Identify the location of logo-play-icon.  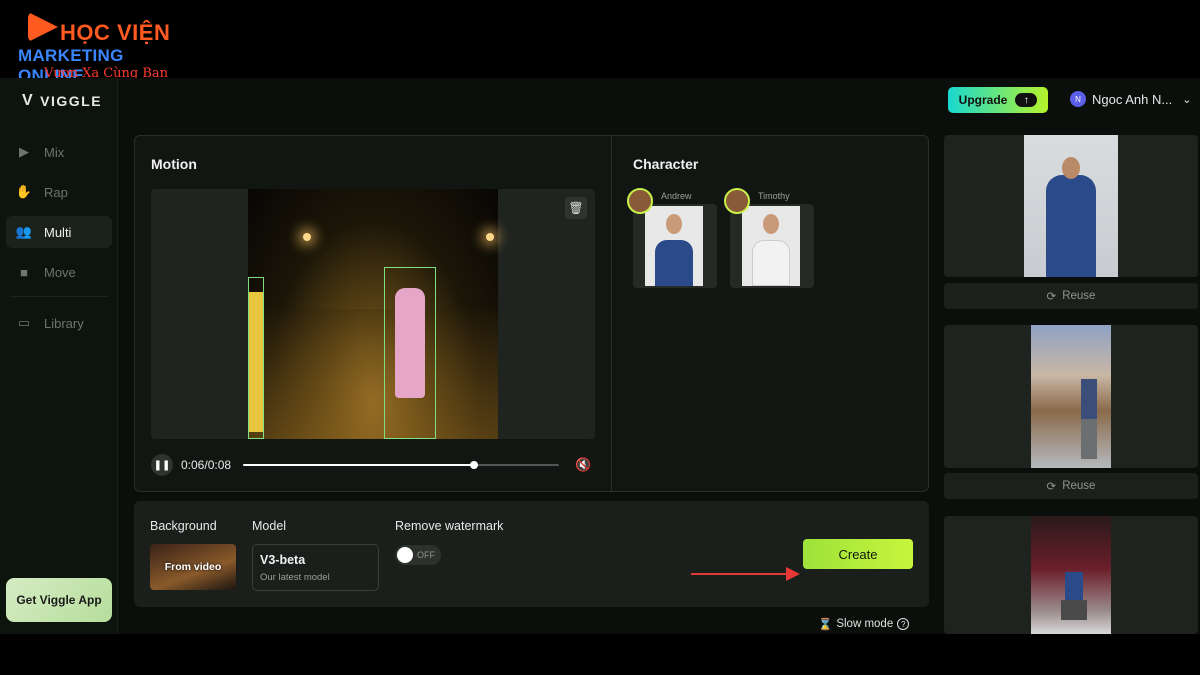
(43, 27).